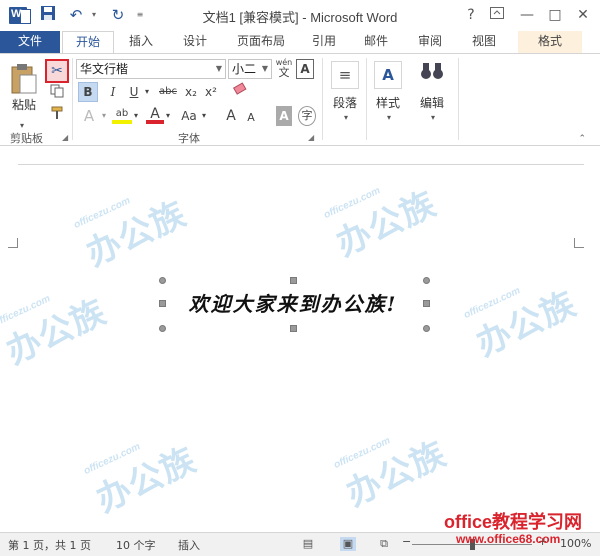 The height and width of the screenshot is (556, 600). What do you see at coordinates (471, 15) in the screenshot?
I see `help-button: ?` at bounding box center [471, 15].